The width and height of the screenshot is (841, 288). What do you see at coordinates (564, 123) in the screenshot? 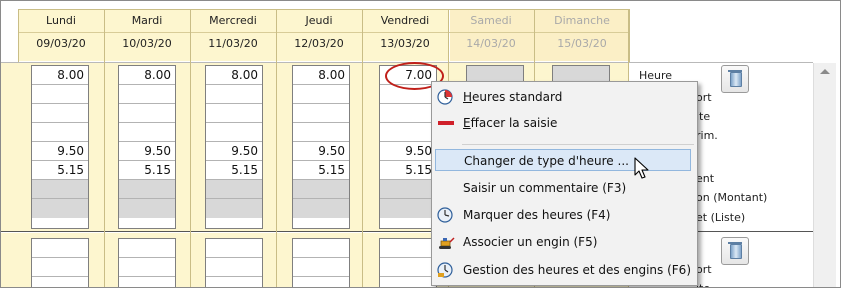
I see `menu-item-effacer-saisie: Effacer la saisie` at bounding box center [564, 123].